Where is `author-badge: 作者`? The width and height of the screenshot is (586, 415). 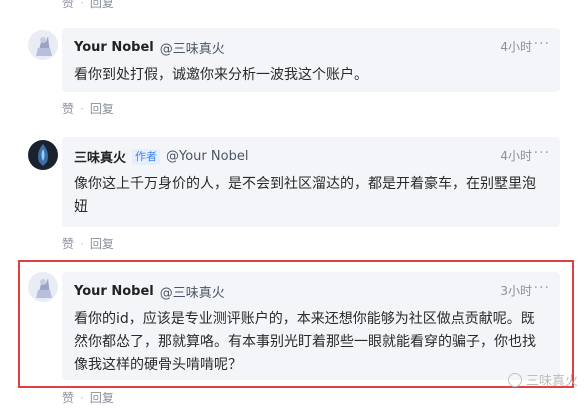
author-badge: 作者 is located at coordinates (146, 156).